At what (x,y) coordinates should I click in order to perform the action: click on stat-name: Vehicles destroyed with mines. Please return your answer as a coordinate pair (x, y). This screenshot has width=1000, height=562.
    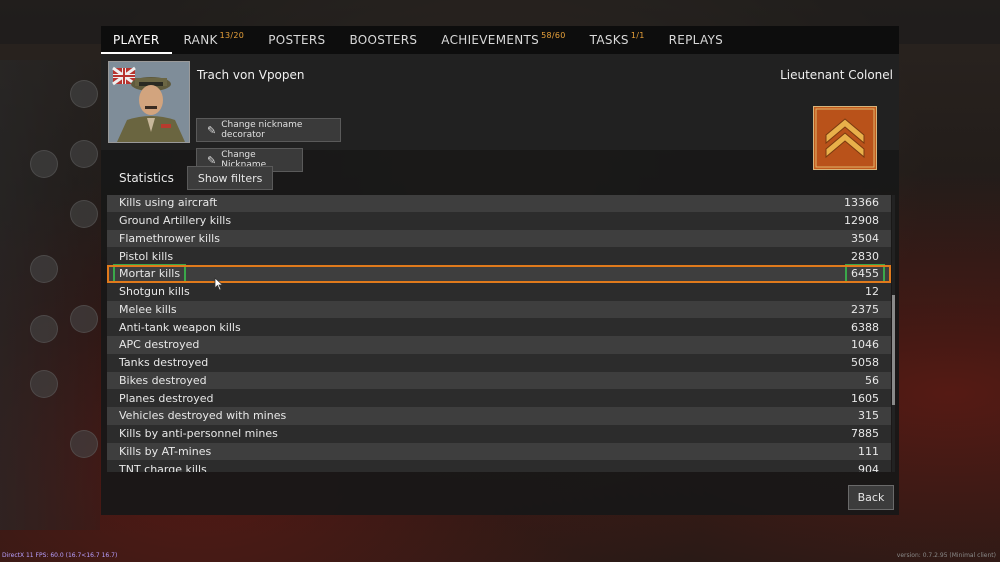
    Looking at the image, I should click on (203, 416).